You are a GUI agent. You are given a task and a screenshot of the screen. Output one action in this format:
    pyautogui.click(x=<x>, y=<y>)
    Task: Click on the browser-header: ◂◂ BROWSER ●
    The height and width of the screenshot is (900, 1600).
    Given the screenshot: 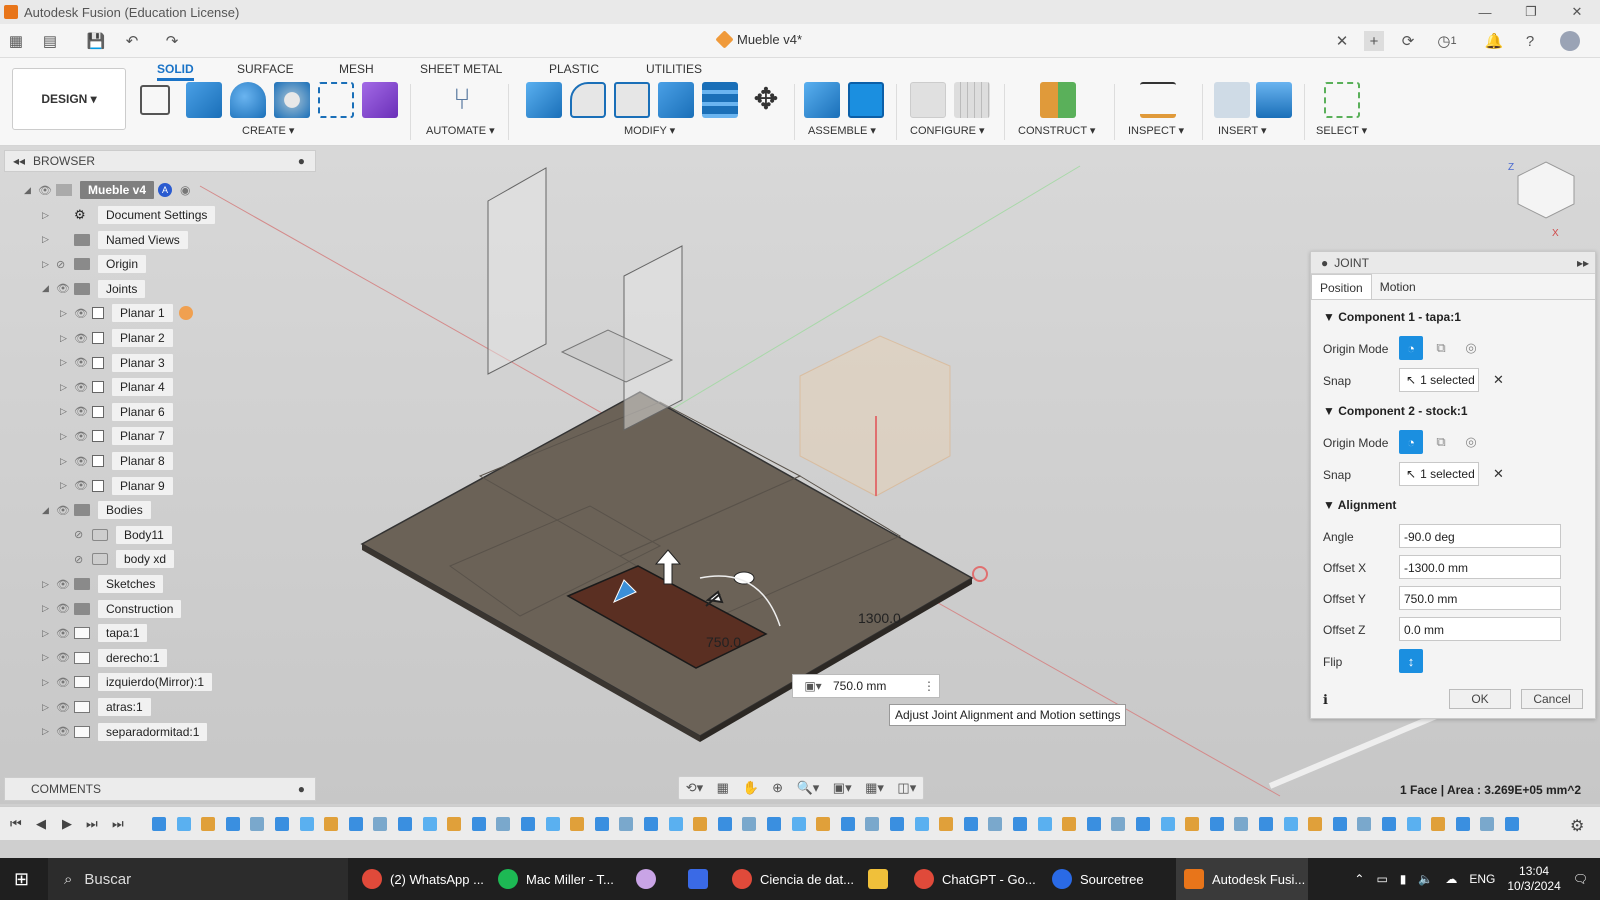 What is the action you would take?
    pyautogui.click(x=160, y=161)
    